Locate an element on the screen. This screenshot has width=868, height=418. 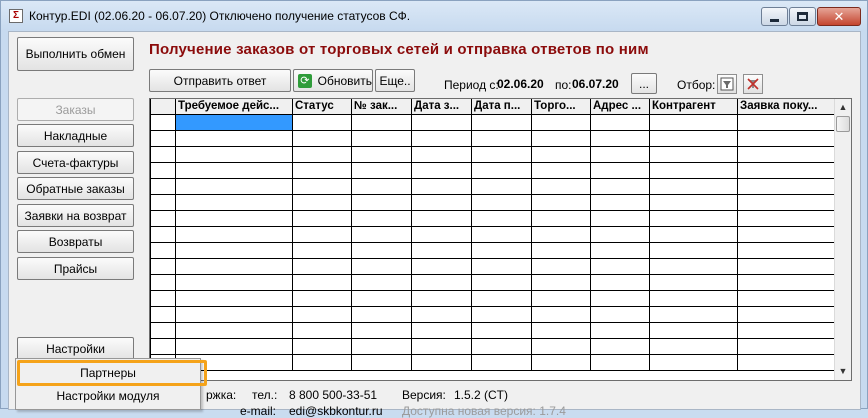
column-header-status: Статус is located at coordinates (322, 107).